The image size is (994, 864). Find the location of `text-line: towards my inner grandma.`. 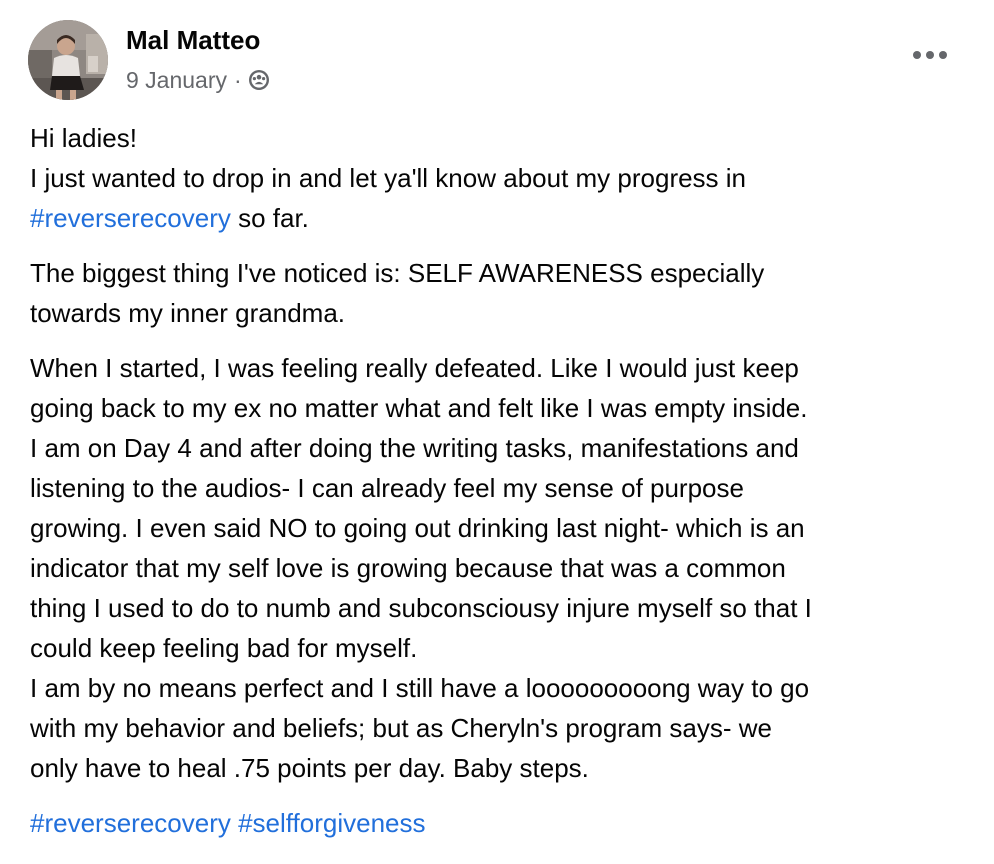

text-line: towards my inner grandma. is located at coordinates (188, 313).